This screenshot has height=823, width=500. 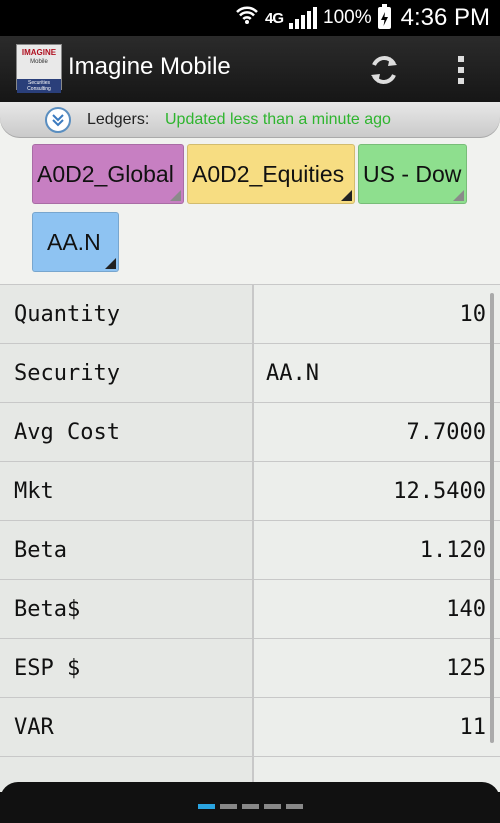 What do you see at coordinates (250, 668) in the screenshot?
I see `table-row: ESP $ 125` at bounding box center [250, 668].